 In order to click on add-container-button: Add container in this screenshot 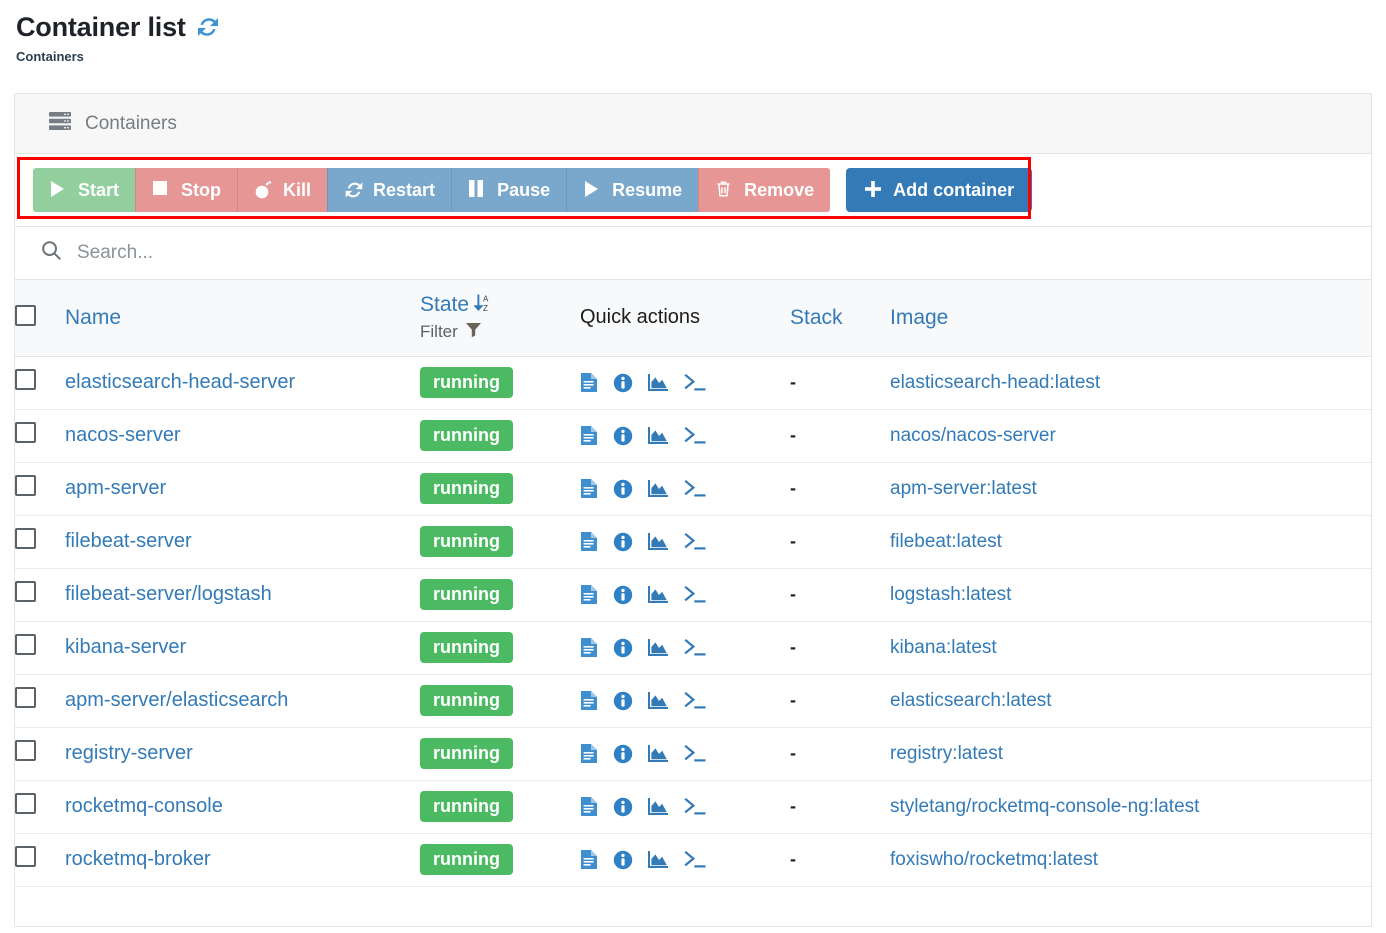, I will do `click(939, 190)`.